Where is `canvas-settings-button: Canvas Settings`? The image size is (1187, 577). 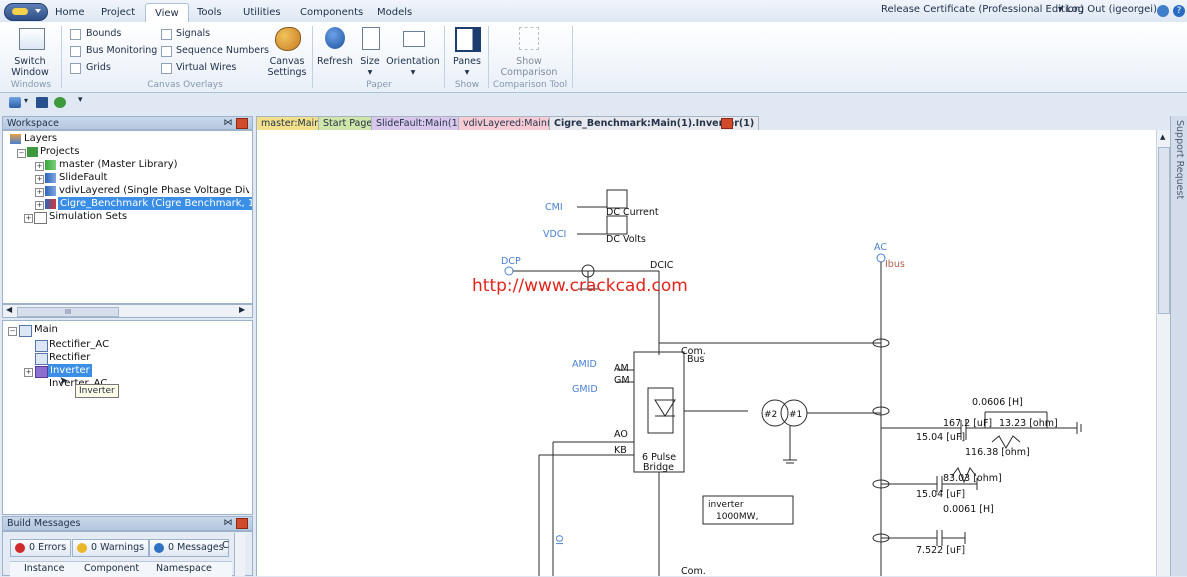 canvas-settings-button: Canvas Settings is located at coordinates (287, 51).